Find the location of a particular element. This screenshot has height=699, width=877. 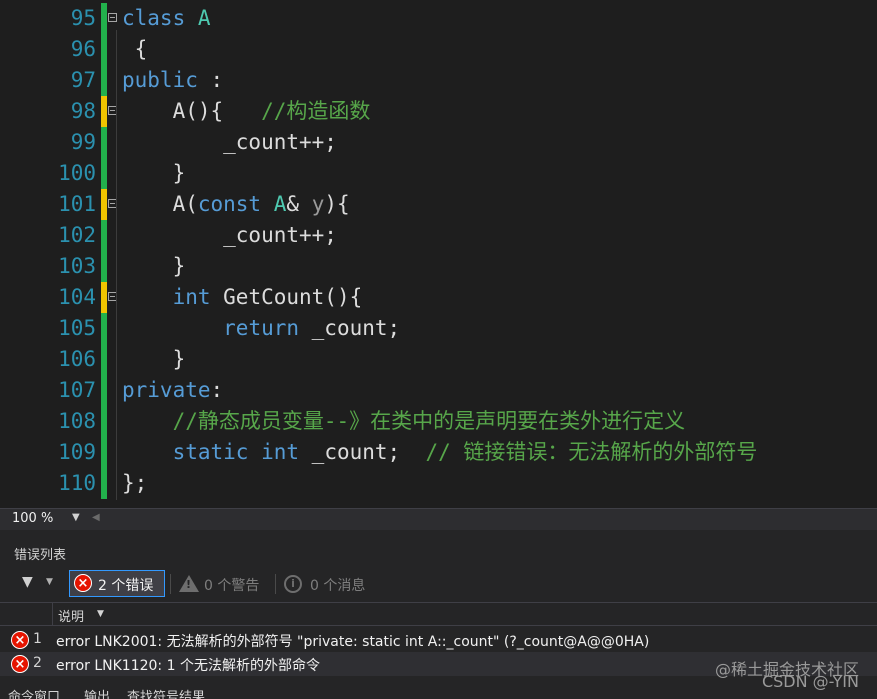

code-text: return _count; is located at coordinates (312, 328).